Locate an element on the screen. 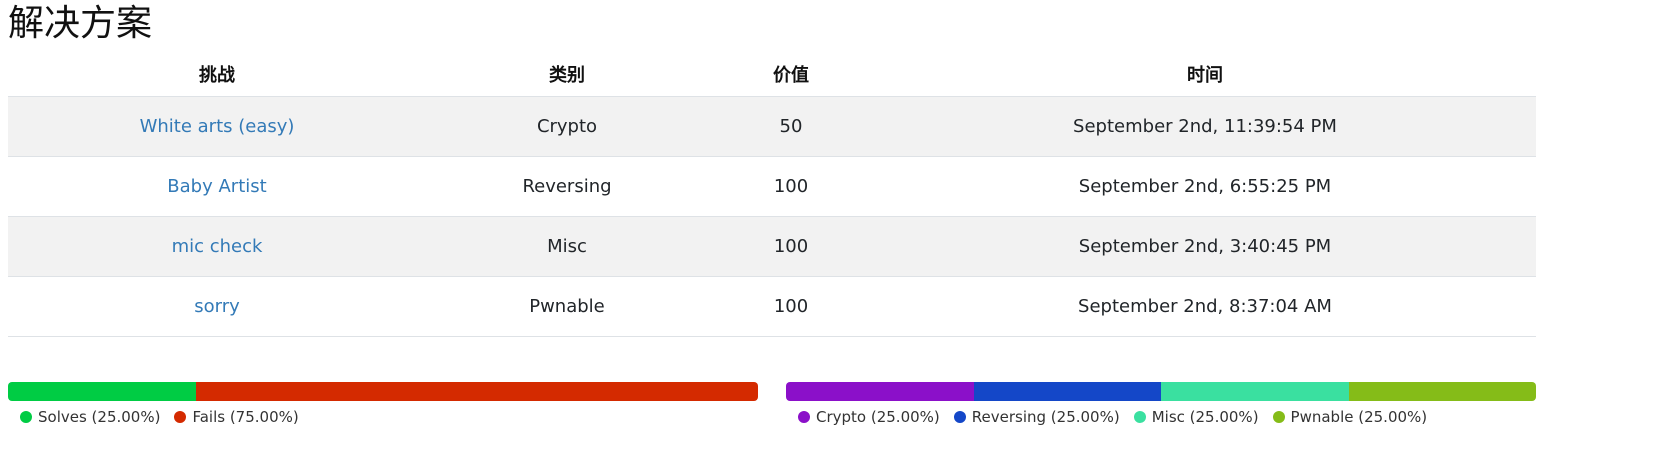  legend-label: Reversing (25.00%) is located at coordinates (1045, 417).